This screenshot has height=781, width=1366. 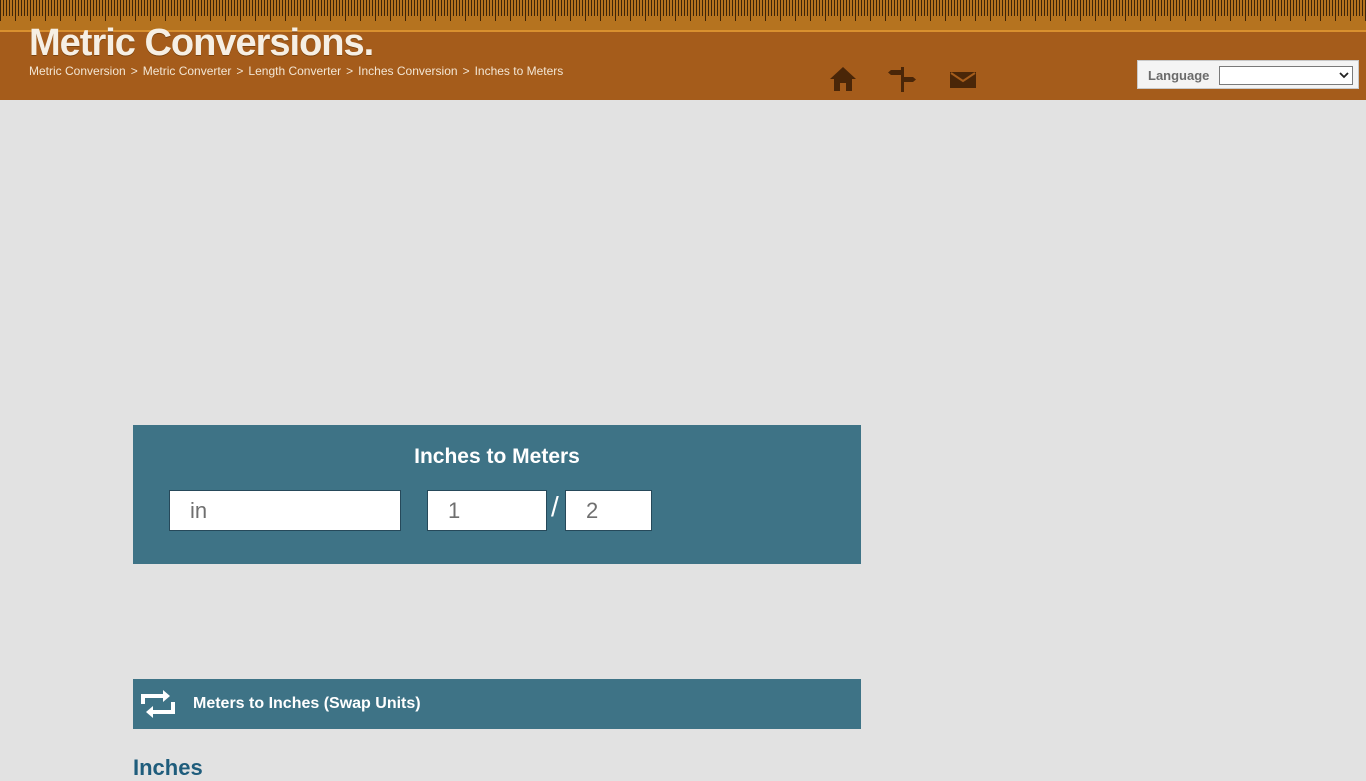 I want to click on language-label: Language, so click(x=1179, y=75).